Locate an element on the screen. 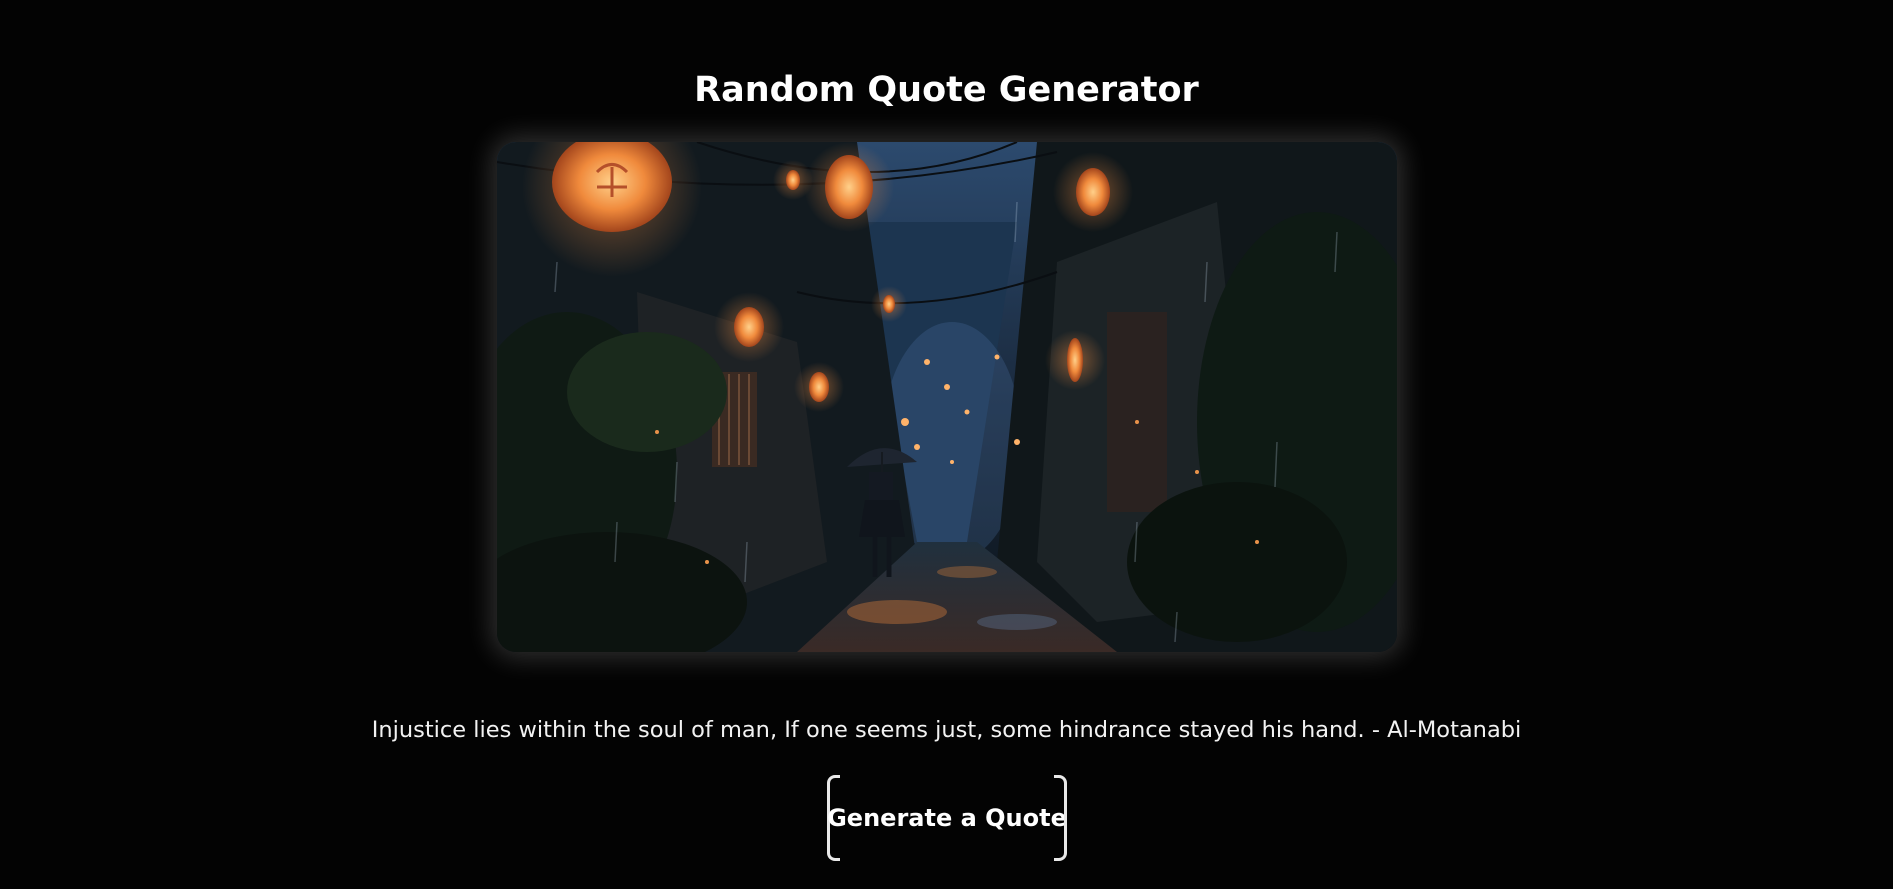  generate-quote-button: Generate a Quote is located at coordinates (947, 818).